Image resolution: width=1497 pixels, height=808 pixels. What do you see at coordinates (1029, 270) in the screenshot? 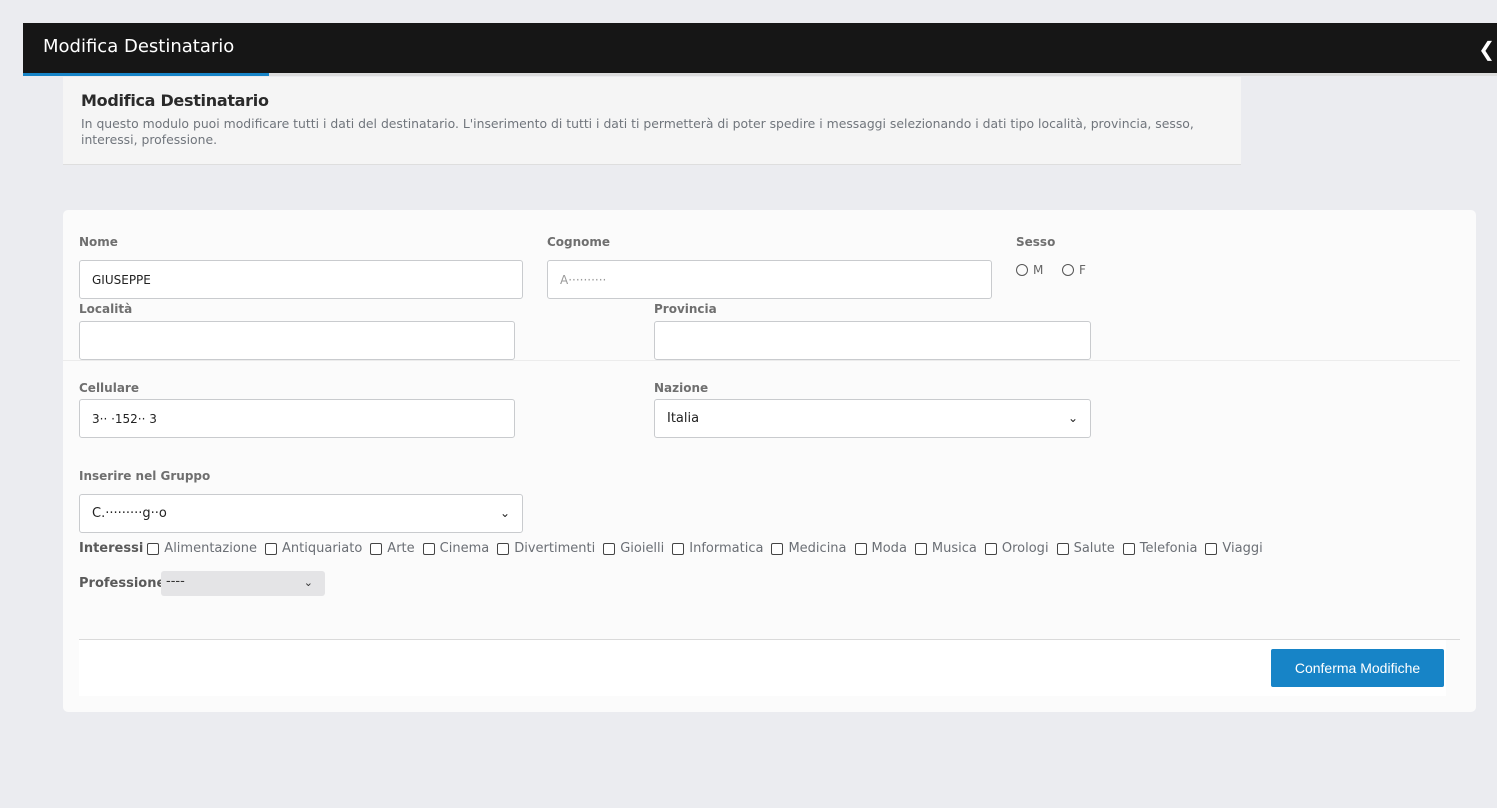
I see `sesso-radio-m: M` at bounding box center [1029, 270].